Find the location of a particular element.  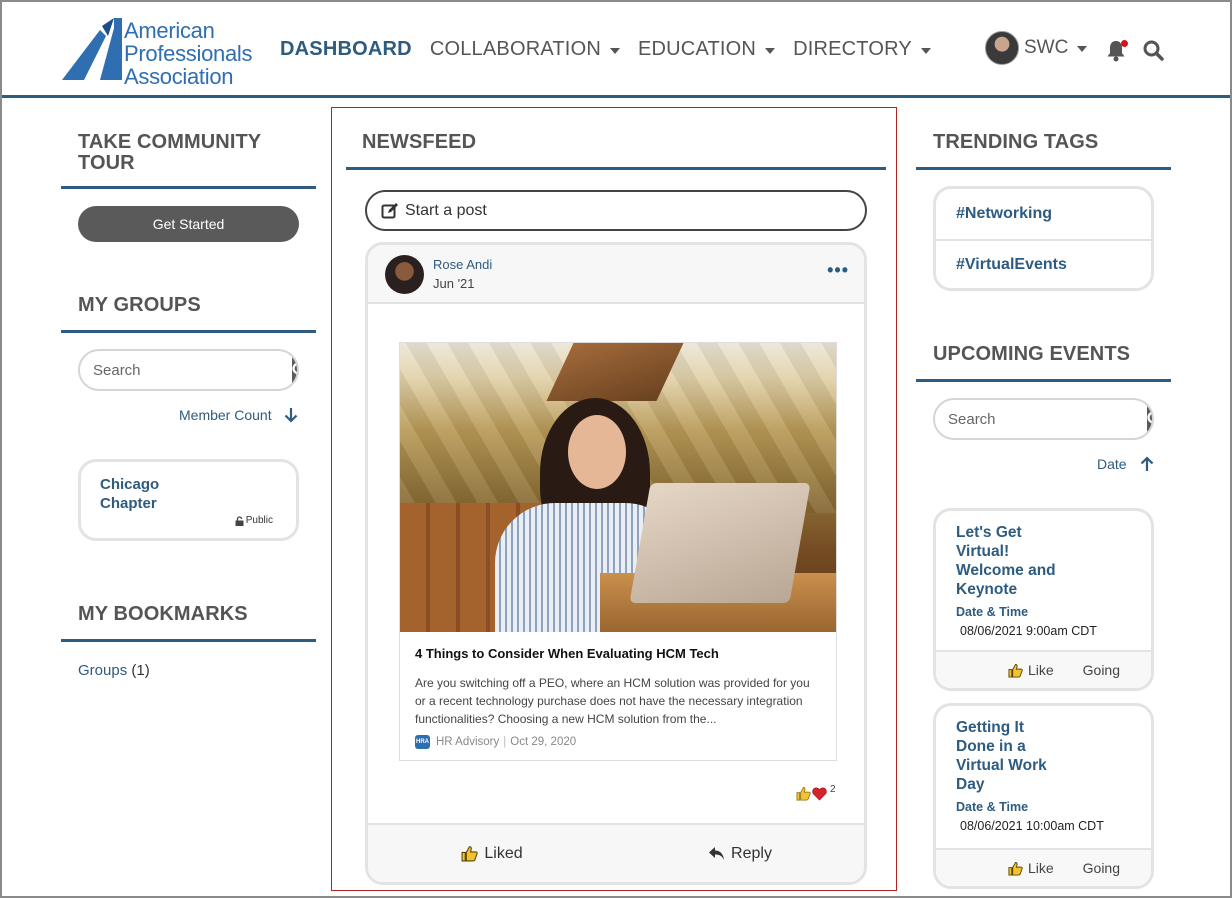

group-card-chicago: Chicago Chapter Public is located at coordinates (188, 500).